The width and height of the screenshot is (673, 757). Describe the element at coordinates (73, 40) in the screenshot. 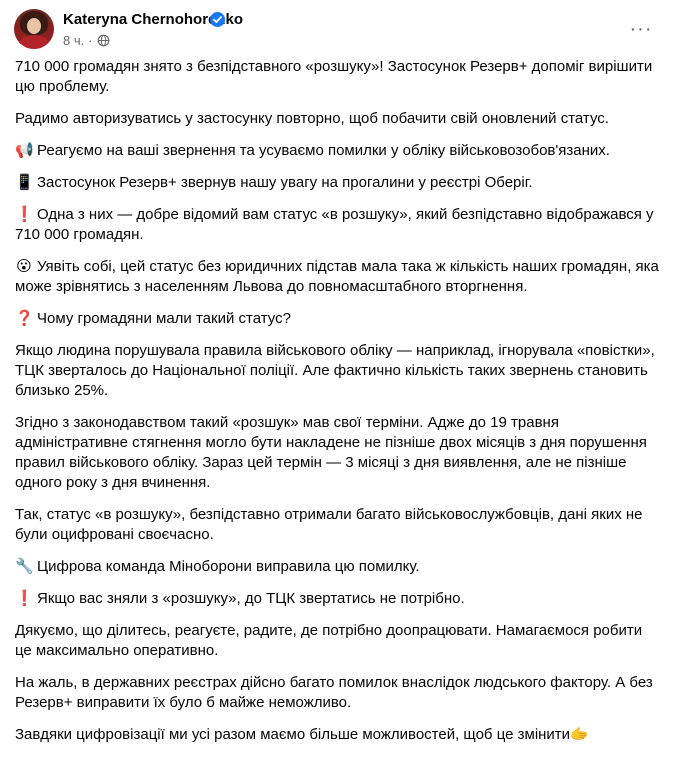

I see `post-time: 8 ч.` at that location.